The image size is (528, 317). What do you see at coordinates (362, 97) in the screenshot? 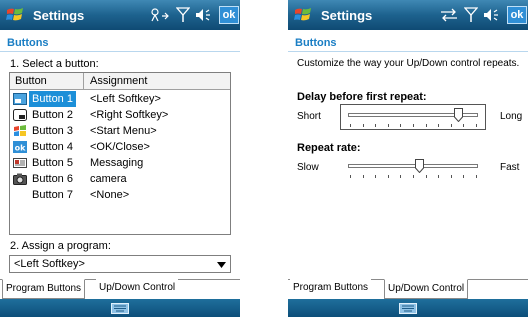
I see `delay-heading: Delay before first repeat:` at bounding box center [362, 97].